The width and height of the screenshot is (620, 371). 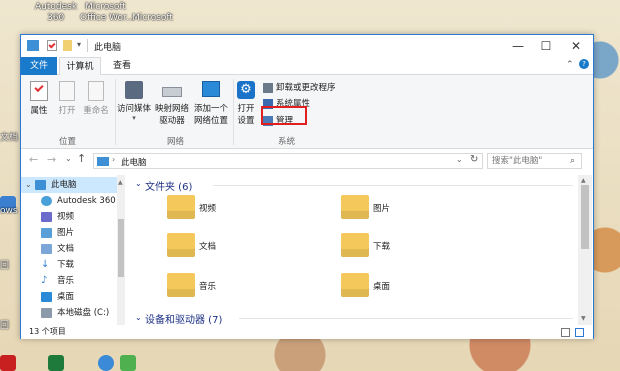 What do you see at coordinates (181, 207) in the screenshot?
I see `folder-icon-video` at bounding box center [181, 207].